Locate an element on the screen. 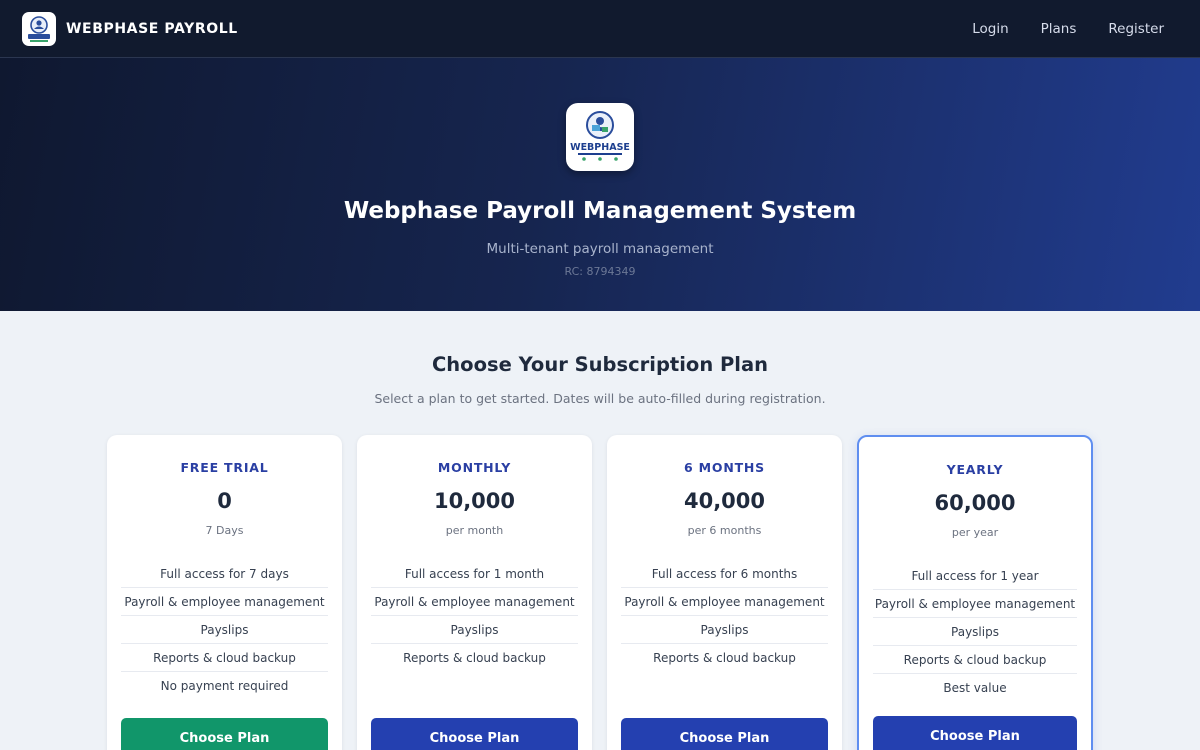  plan-price: 60,000 is located at coordinates (975, 503).